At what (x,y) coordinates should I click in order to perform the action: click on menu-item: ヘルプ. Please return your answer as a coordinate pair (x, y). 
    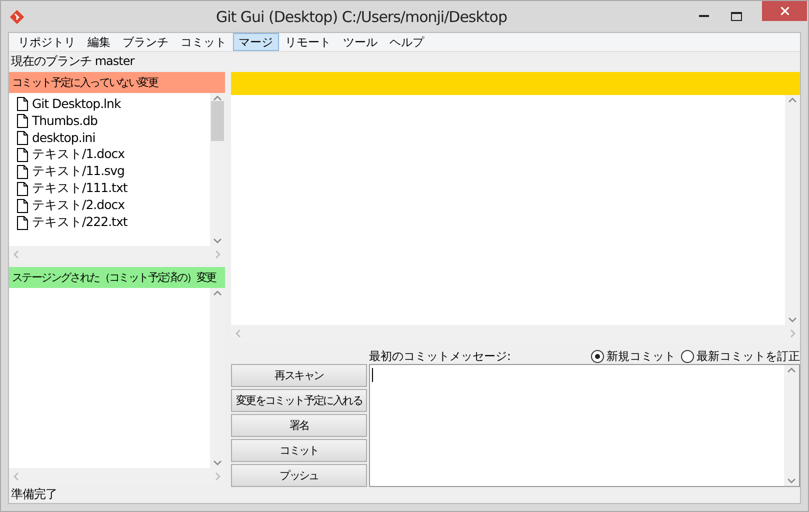
    Looking at the image, I should click on (407, 42).